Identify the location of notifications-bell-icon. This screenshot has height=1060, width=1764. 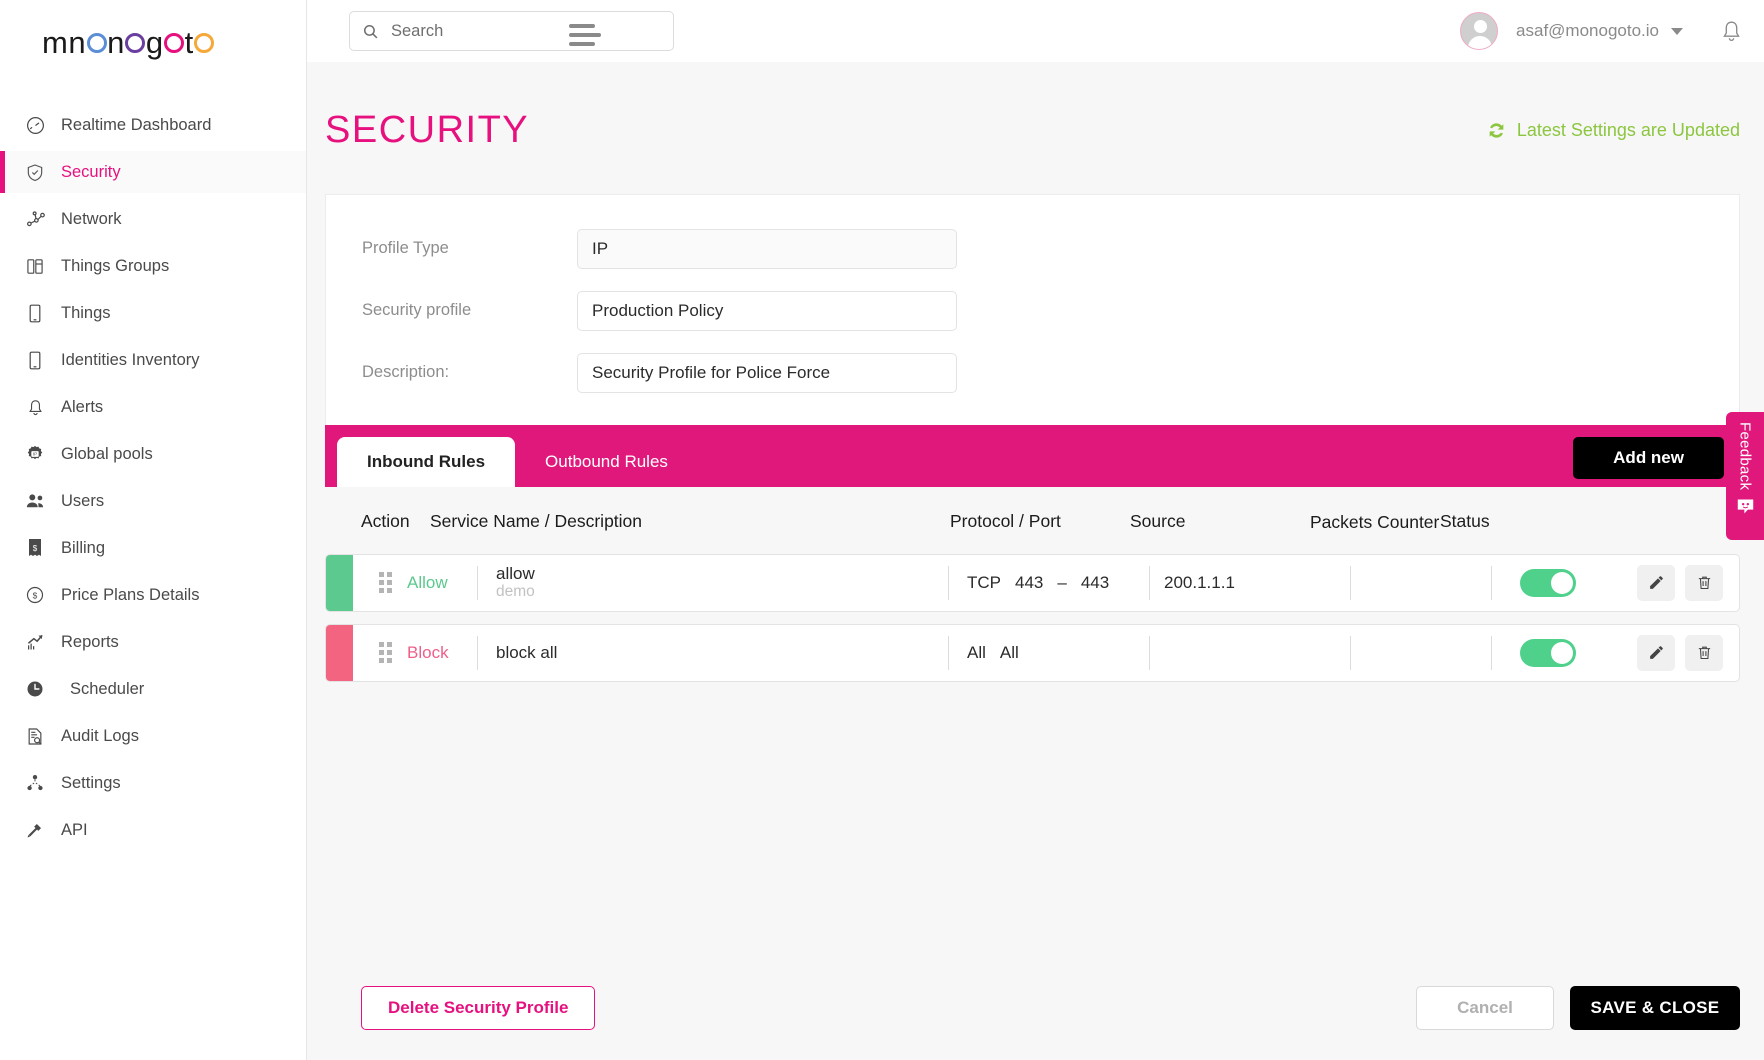
(1731, 31).